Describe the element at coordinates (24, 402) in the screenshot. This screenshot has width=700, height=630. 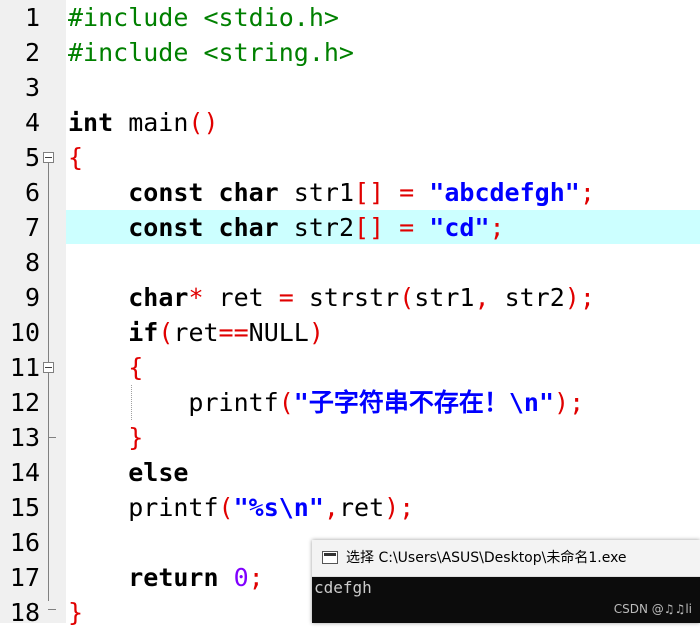
I see `line-number: 12` at that location.